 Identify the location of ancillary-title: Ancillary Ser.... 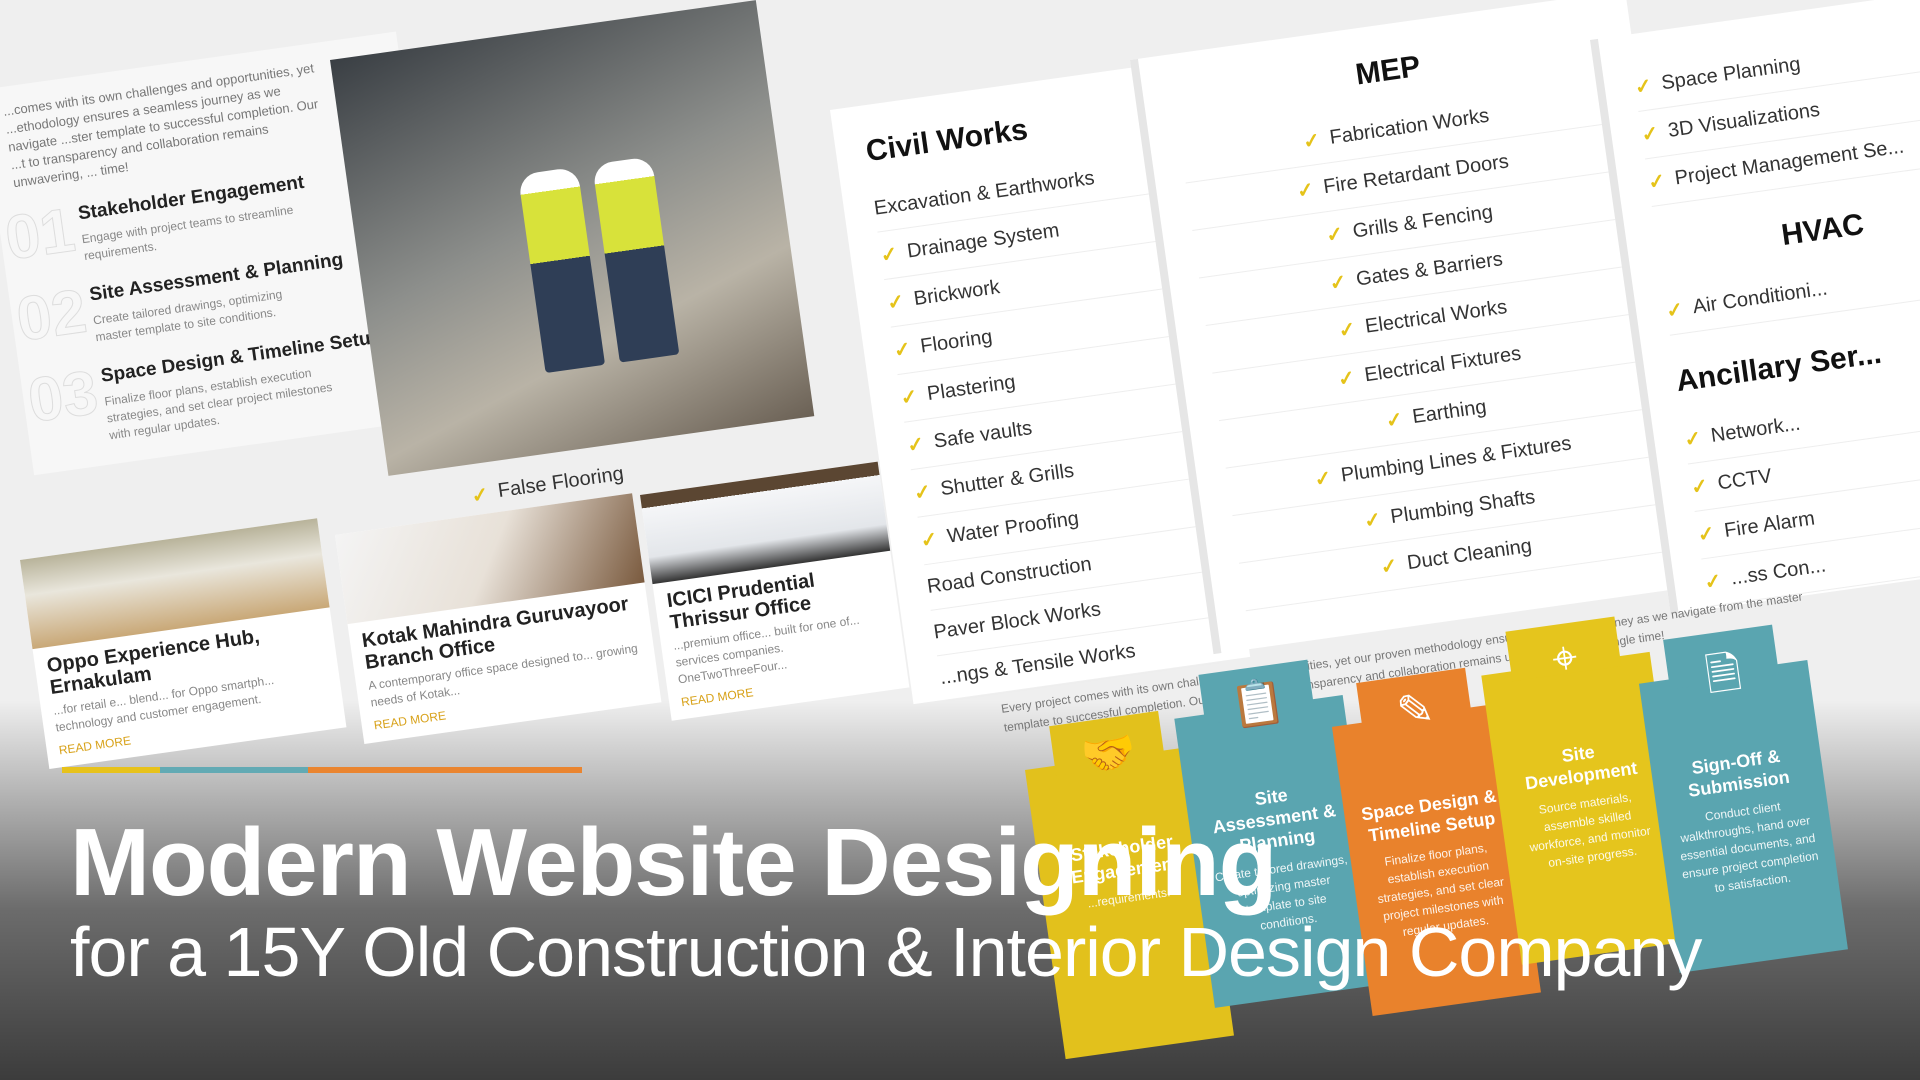
(1779, 367).